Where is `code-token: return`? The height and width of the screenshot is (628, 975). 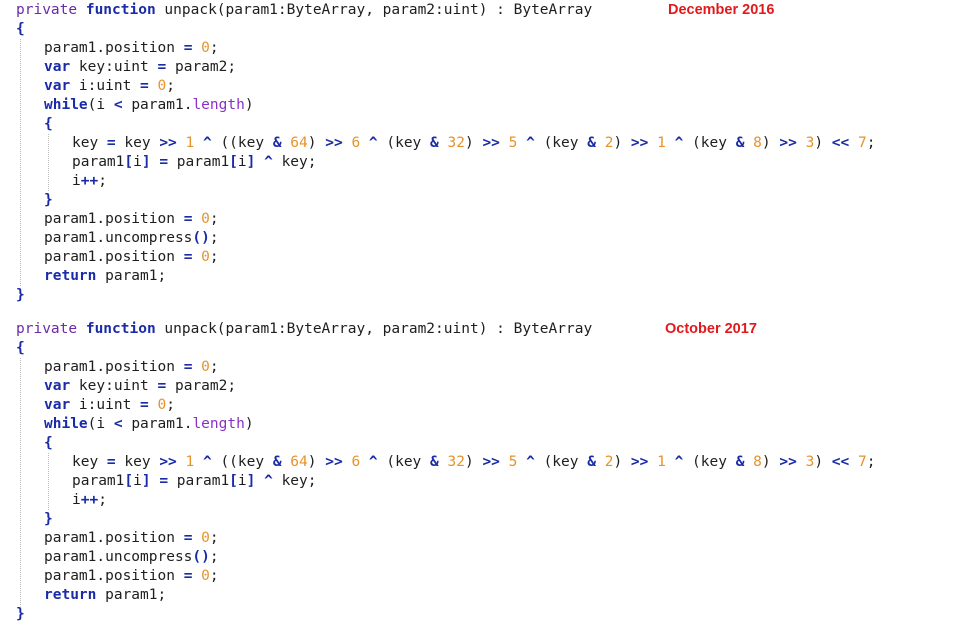
code-token: return is located at coordinates (70, 276).